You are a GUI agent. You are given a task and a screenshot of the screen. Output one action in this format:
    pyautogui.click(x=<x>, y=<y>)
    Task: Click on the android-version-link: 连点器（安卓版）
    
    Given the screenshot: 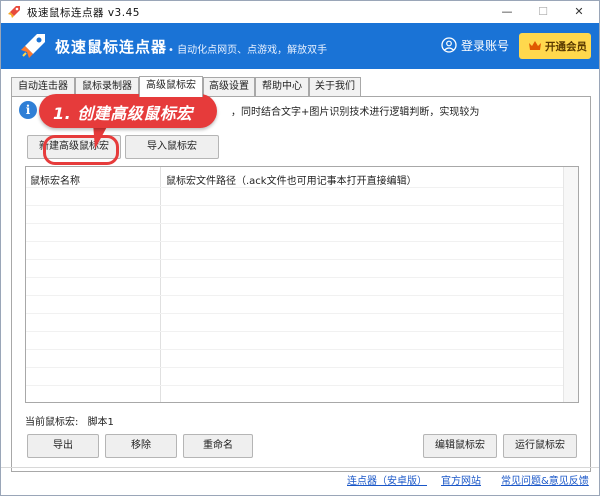 What is the action you would take?
    pyautogui.click(x=387, y=479)
    